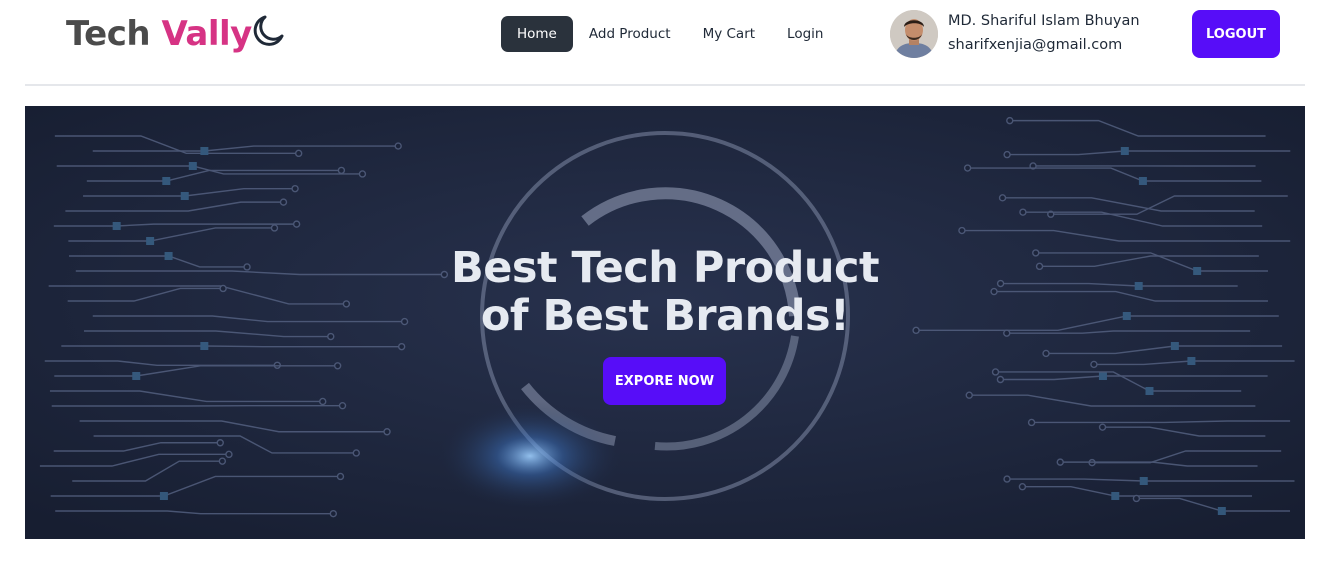  Describe the element at coordinates (537, 34) in the screenshot. I see `nav-home: Home` at that location.